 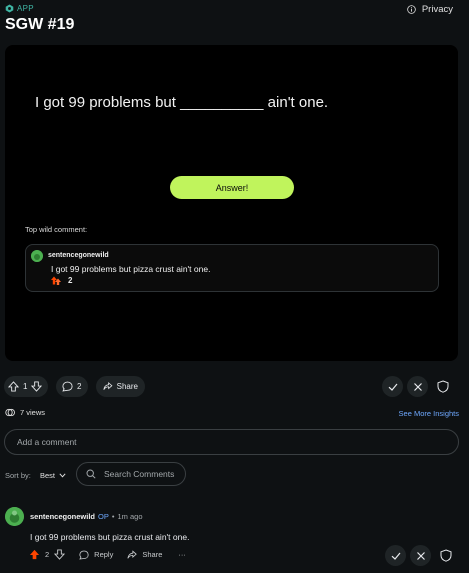 I want to click on share-button: Share, so click(x=120, y=386).